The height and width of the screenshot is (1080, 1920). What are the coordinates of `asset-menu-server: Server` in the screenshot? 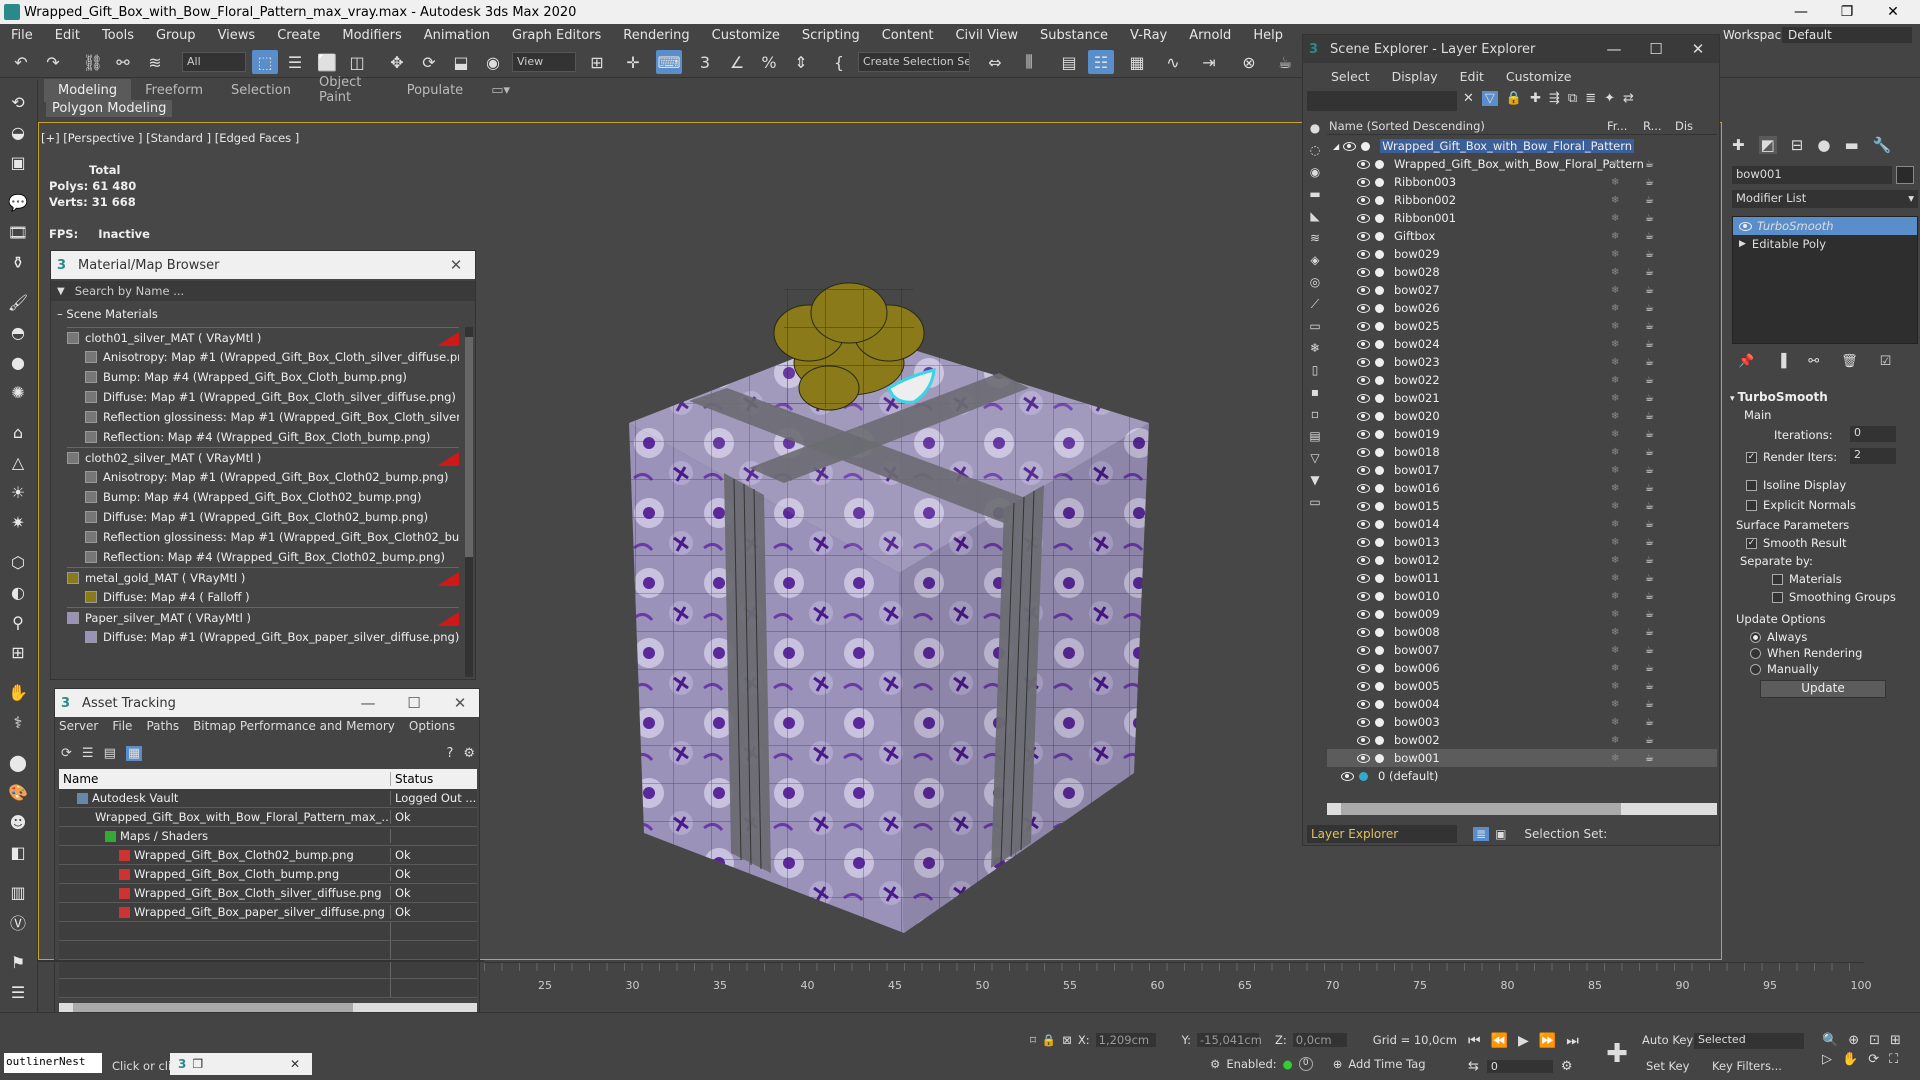 It's located at (78, 726).